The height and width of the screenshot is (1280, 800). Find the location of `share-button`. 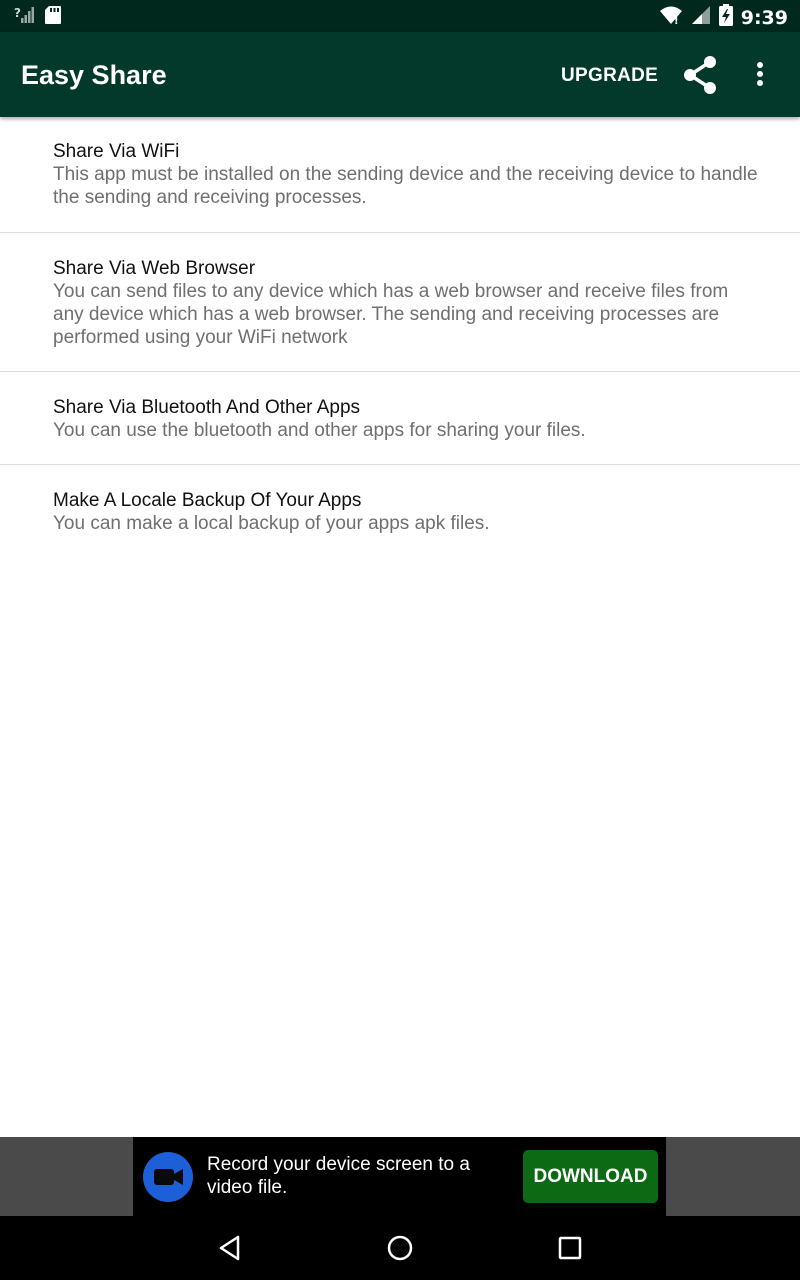

share-button is located at coordinates (700, 75).